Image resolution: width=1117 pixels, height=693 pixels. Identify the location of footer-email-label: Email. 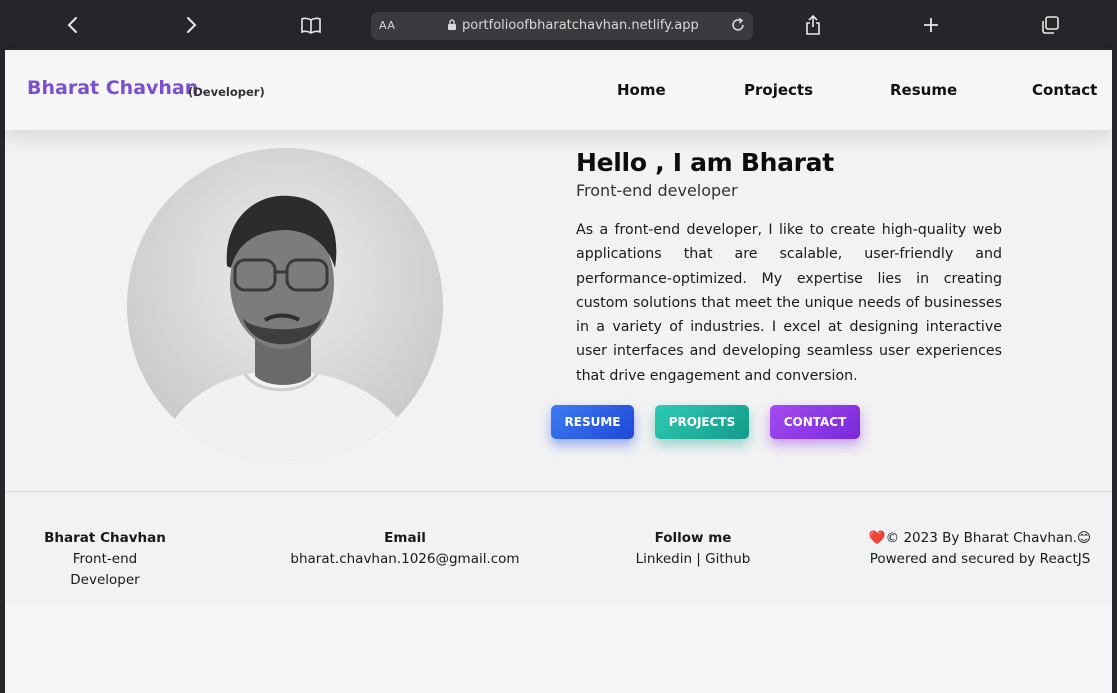
(405, 538).